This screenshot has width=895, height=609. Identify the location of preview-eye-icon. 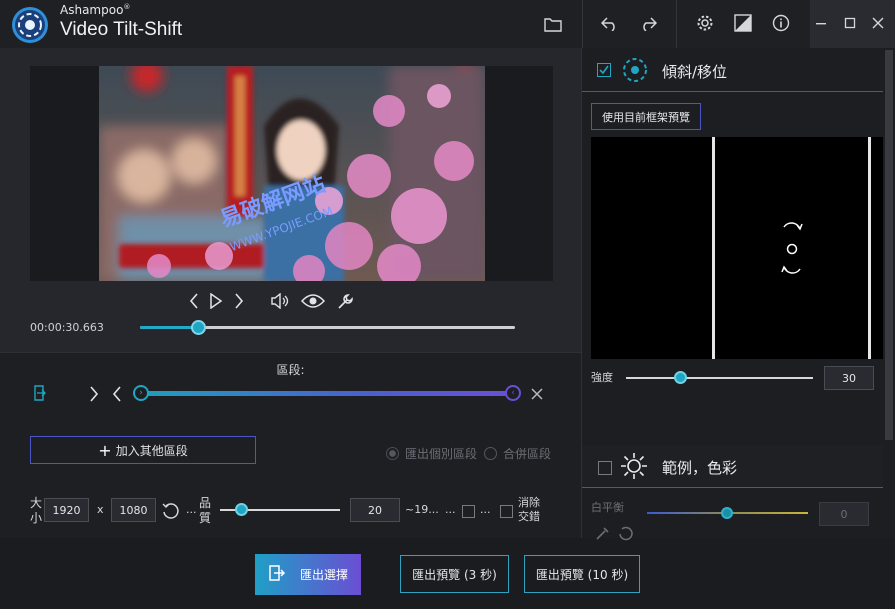
(313, 301).